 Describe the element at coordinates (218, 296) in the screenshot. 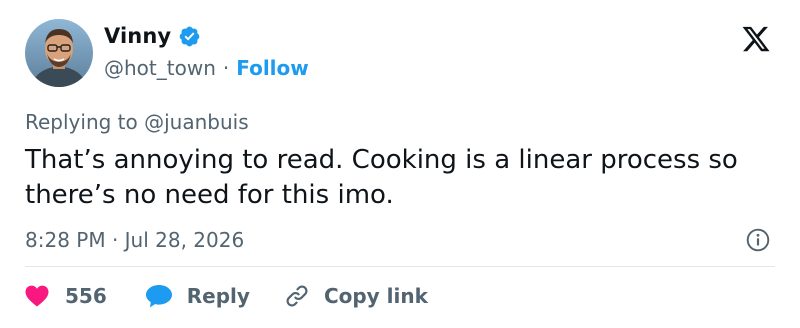

I see `reply-label: Reply` at that location.